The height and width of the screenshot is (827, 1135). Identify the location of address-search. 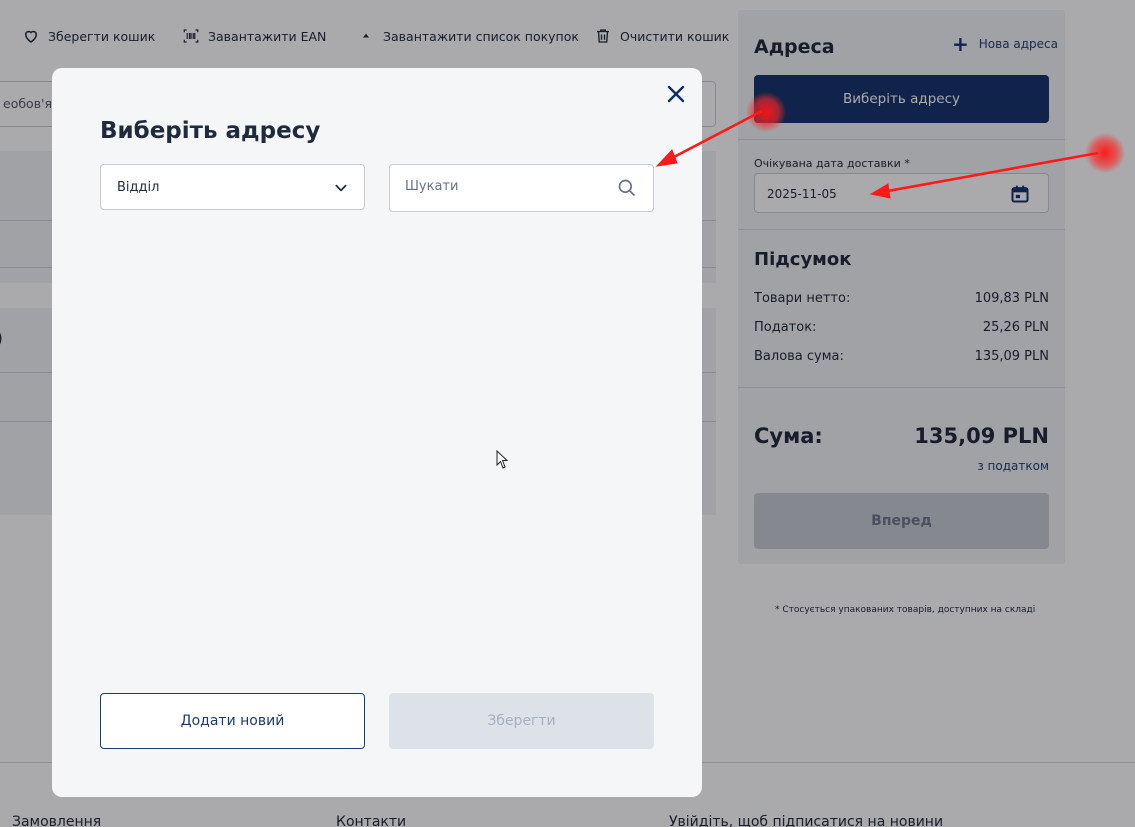
(521, 188).